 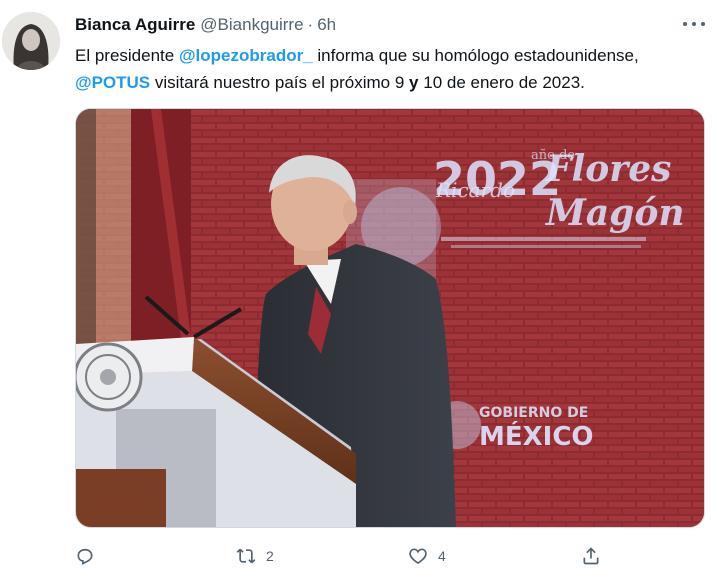 I want to click on gov-line-2: MÉXICO, so click(x=536, y=436).